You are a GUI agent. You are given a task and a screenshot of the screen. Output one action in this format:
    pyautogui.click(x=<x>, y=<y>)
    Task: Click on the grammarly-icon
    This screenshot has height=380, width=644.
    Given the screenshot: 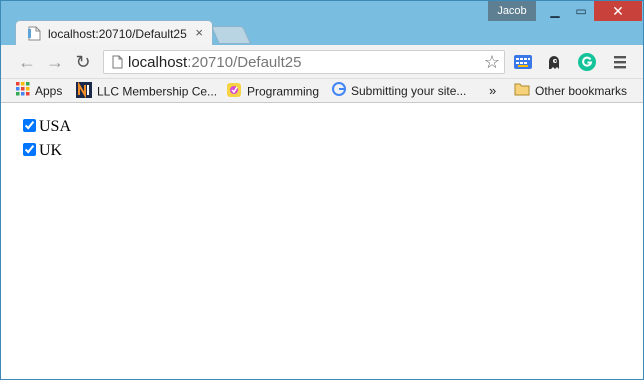 What is the action you would take?
    pyautogui.click(x=587, y=62)
    